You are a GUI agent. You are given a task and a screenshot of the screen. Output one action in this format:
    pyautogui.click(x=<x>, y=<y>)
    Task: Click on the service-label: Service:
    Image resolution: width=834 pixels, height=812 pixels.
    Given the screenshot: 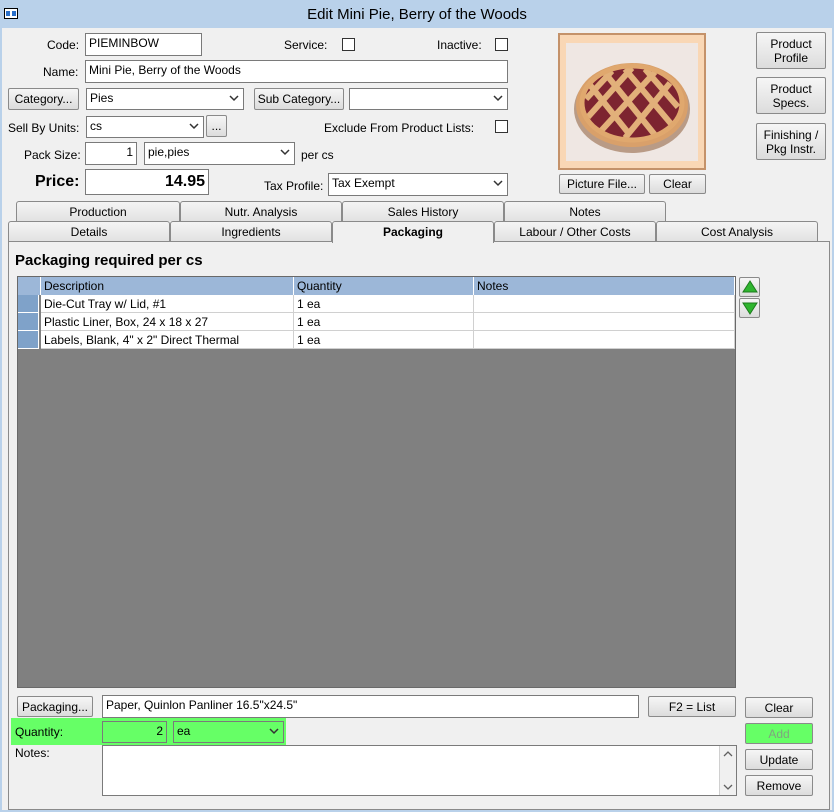 What is the action you would take?
    pyautogui.click(x=306, y=45)
    